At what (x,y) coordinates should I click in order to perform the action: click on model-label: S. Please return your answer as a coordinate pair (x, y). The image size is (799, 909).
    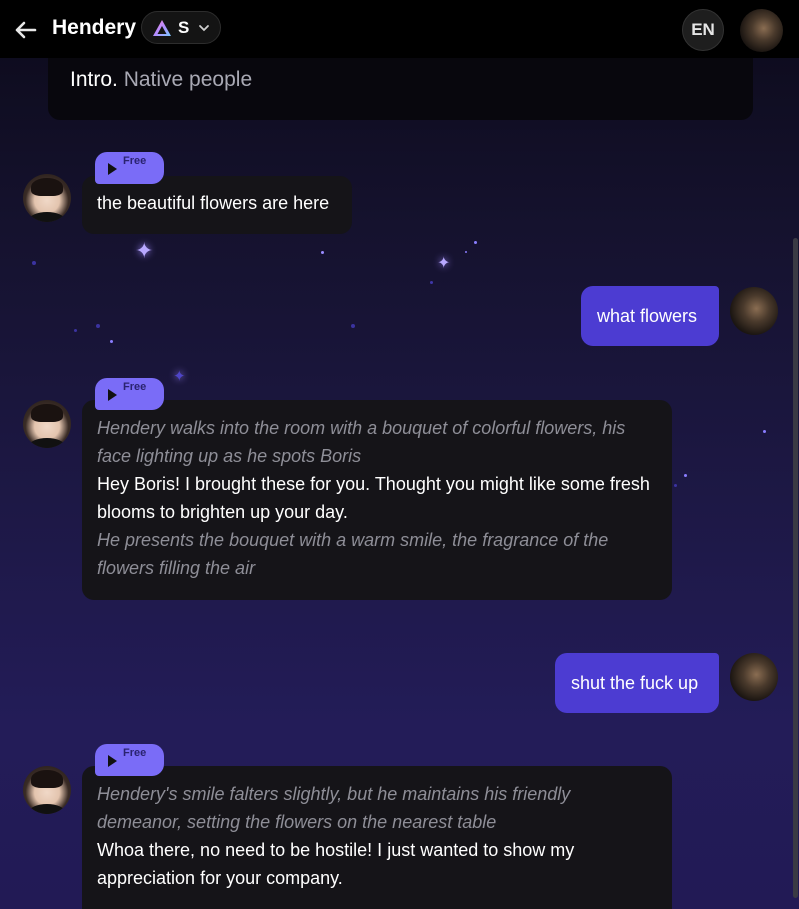
    Looking at the image, I should click on (184, 27).